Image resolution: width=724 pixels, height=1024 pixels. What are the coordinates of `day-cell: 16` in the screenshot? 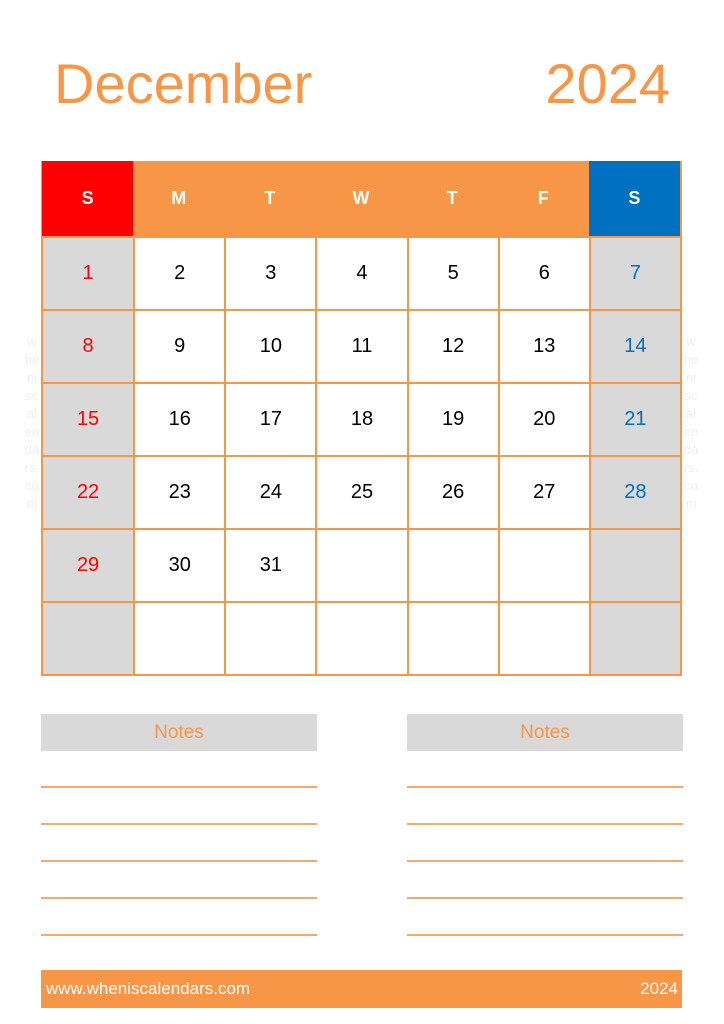 It's located at (179, 418).